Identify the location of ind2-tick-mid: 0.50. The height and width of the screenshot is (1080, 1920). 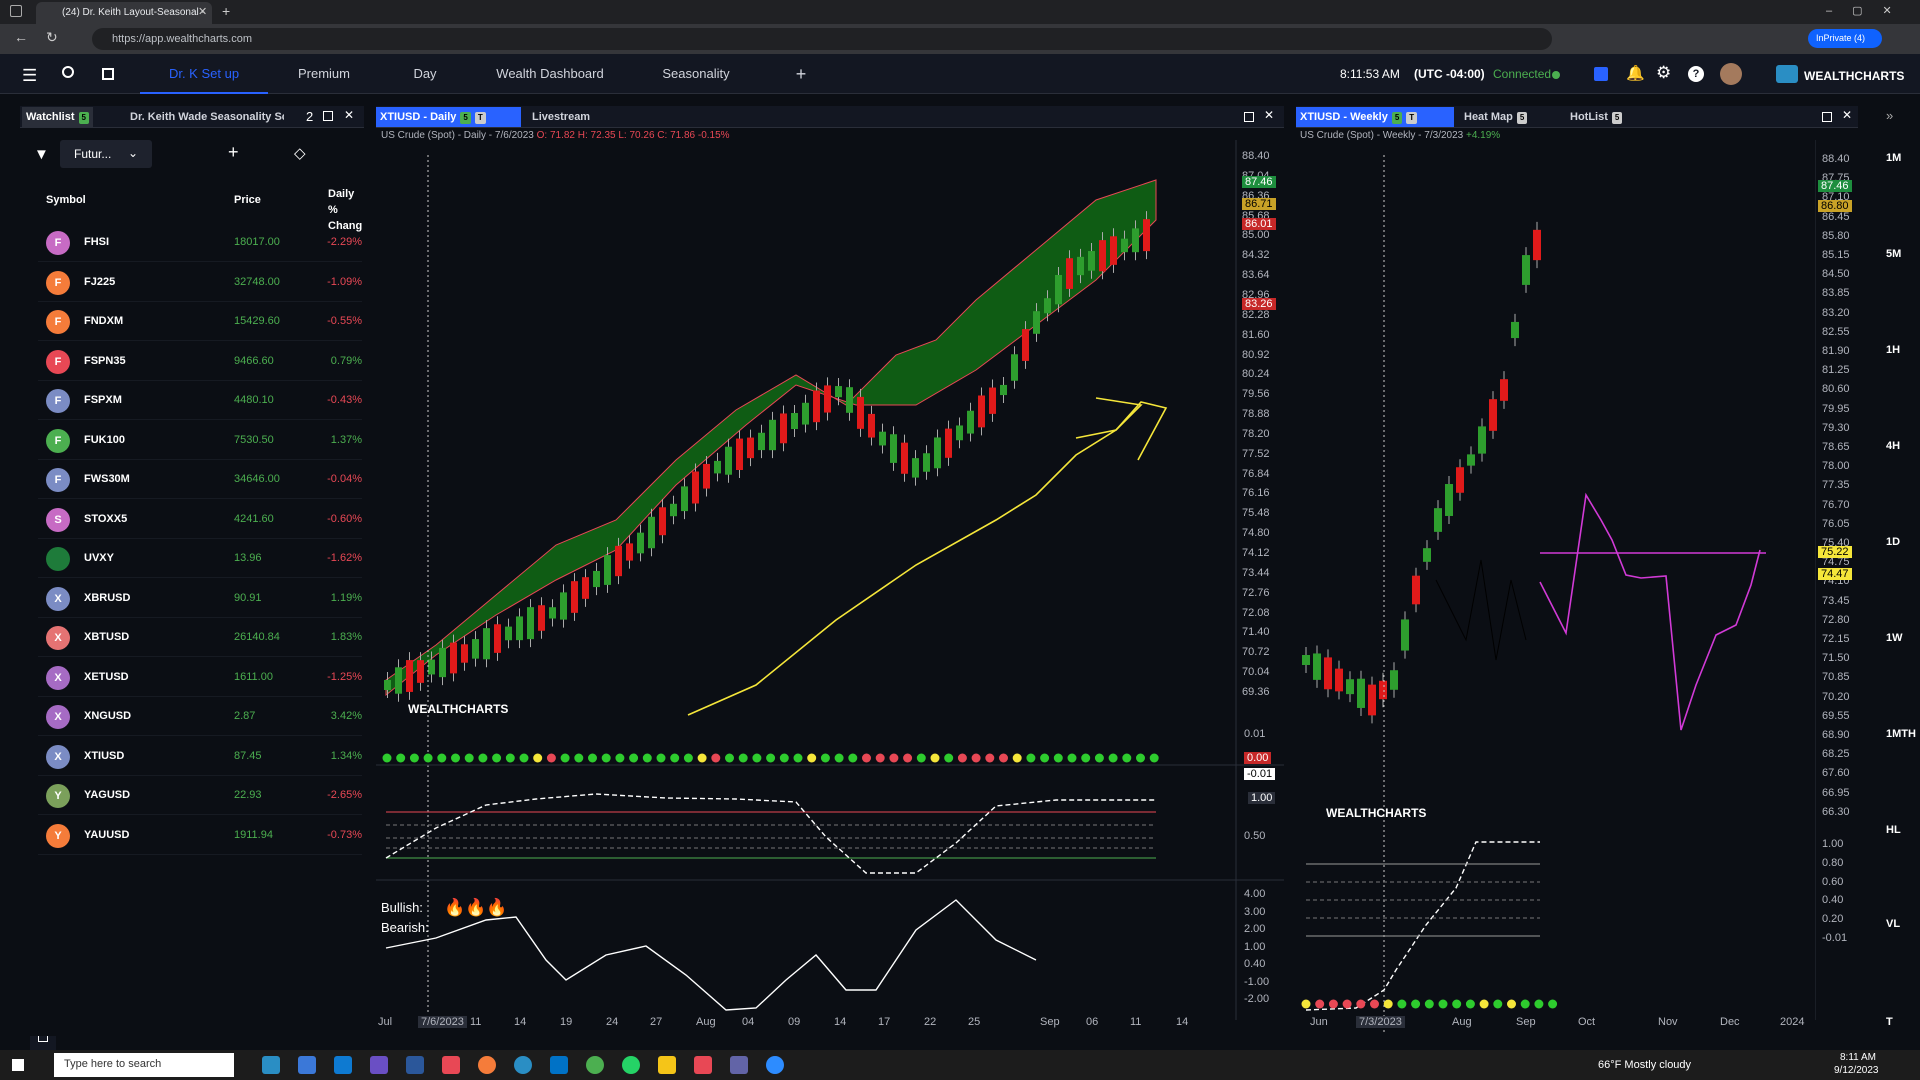
(1255, 836).